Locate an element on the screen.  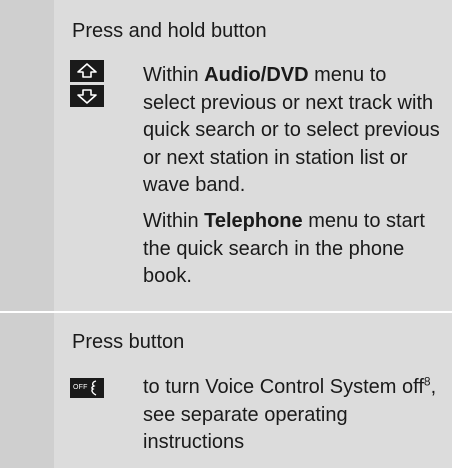
press-and-hold-heading: Press and hold button is located at coordinates (169, 31).